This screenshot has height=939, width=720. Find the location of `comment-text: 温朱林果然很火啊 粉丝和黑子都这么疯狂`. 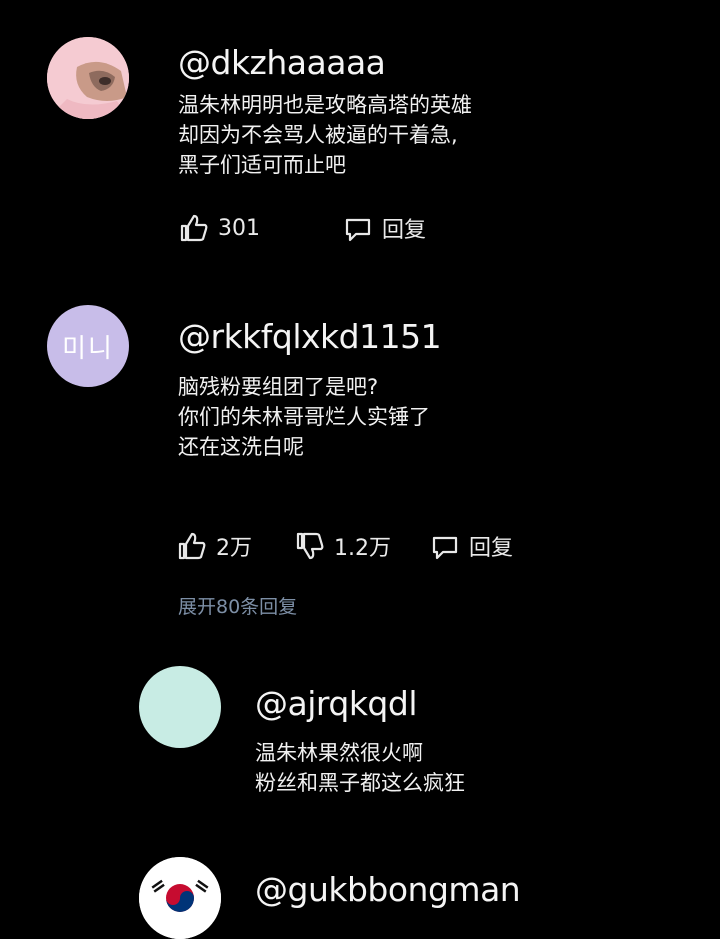

comment-text: 温朱林果然很火啊 粉丝和黑子都这么疯狂 is located at coordinates (360, 768).